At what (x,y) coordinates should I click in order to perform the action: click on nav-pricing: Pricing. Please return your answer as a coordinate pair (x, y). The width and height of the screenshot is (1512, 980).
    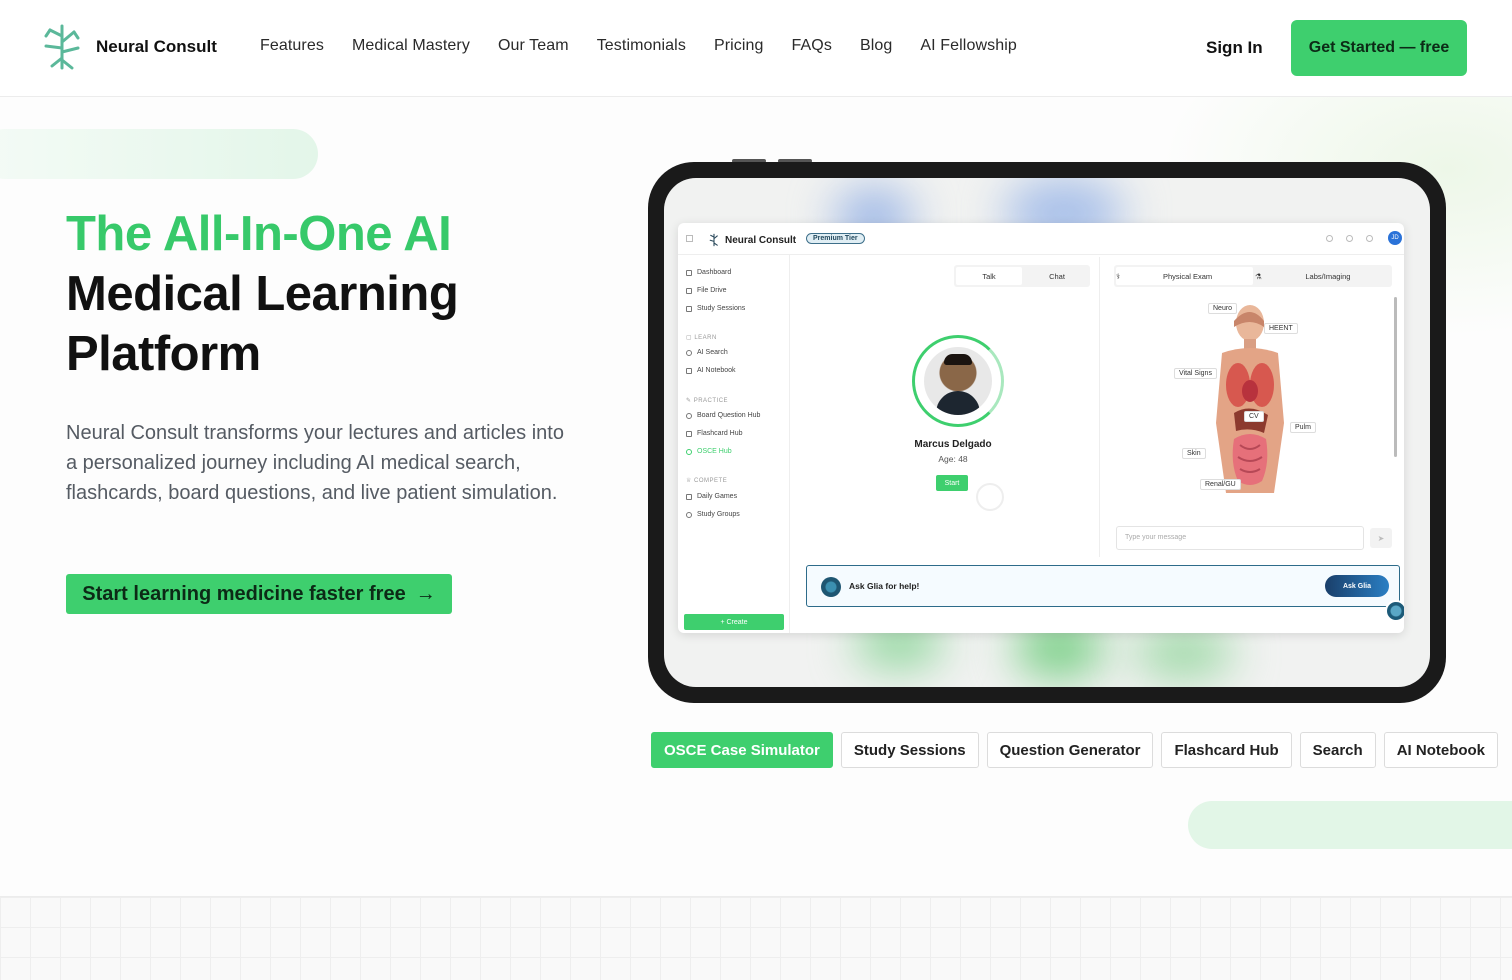
    Looking at the image, I should click on (739, 46).